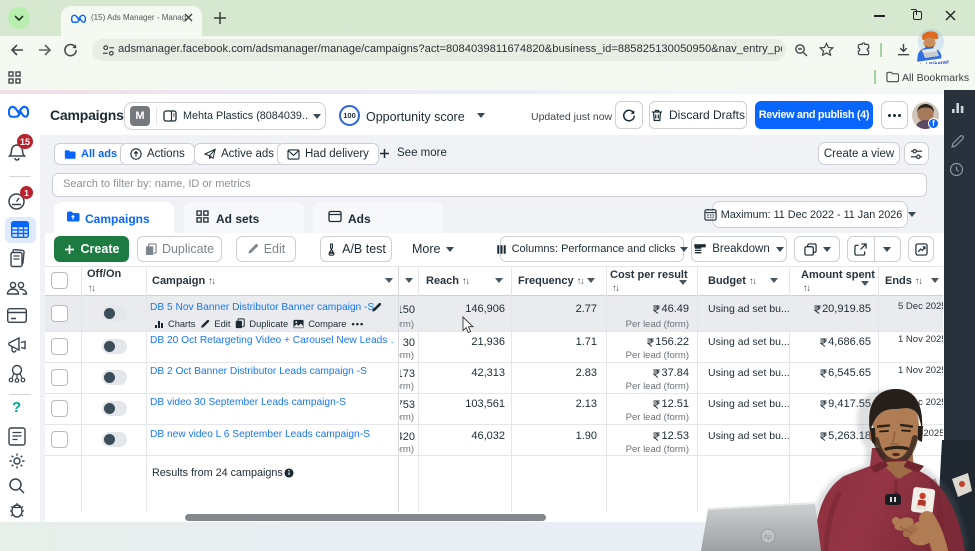 Image resolution: width=975 pixels, height=551 pixels. What do you see at coordinates (768, 537) in the screenshot?
I see `svg-text: hp` at bounding box center [768, 537].